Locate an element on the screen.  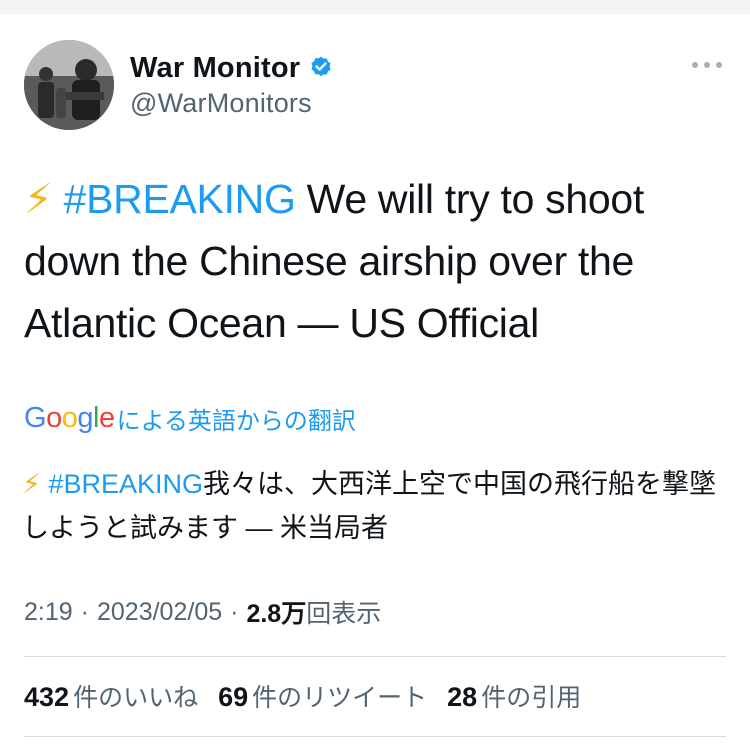
views-label: 回表示 is located at coordinates (344, 614).